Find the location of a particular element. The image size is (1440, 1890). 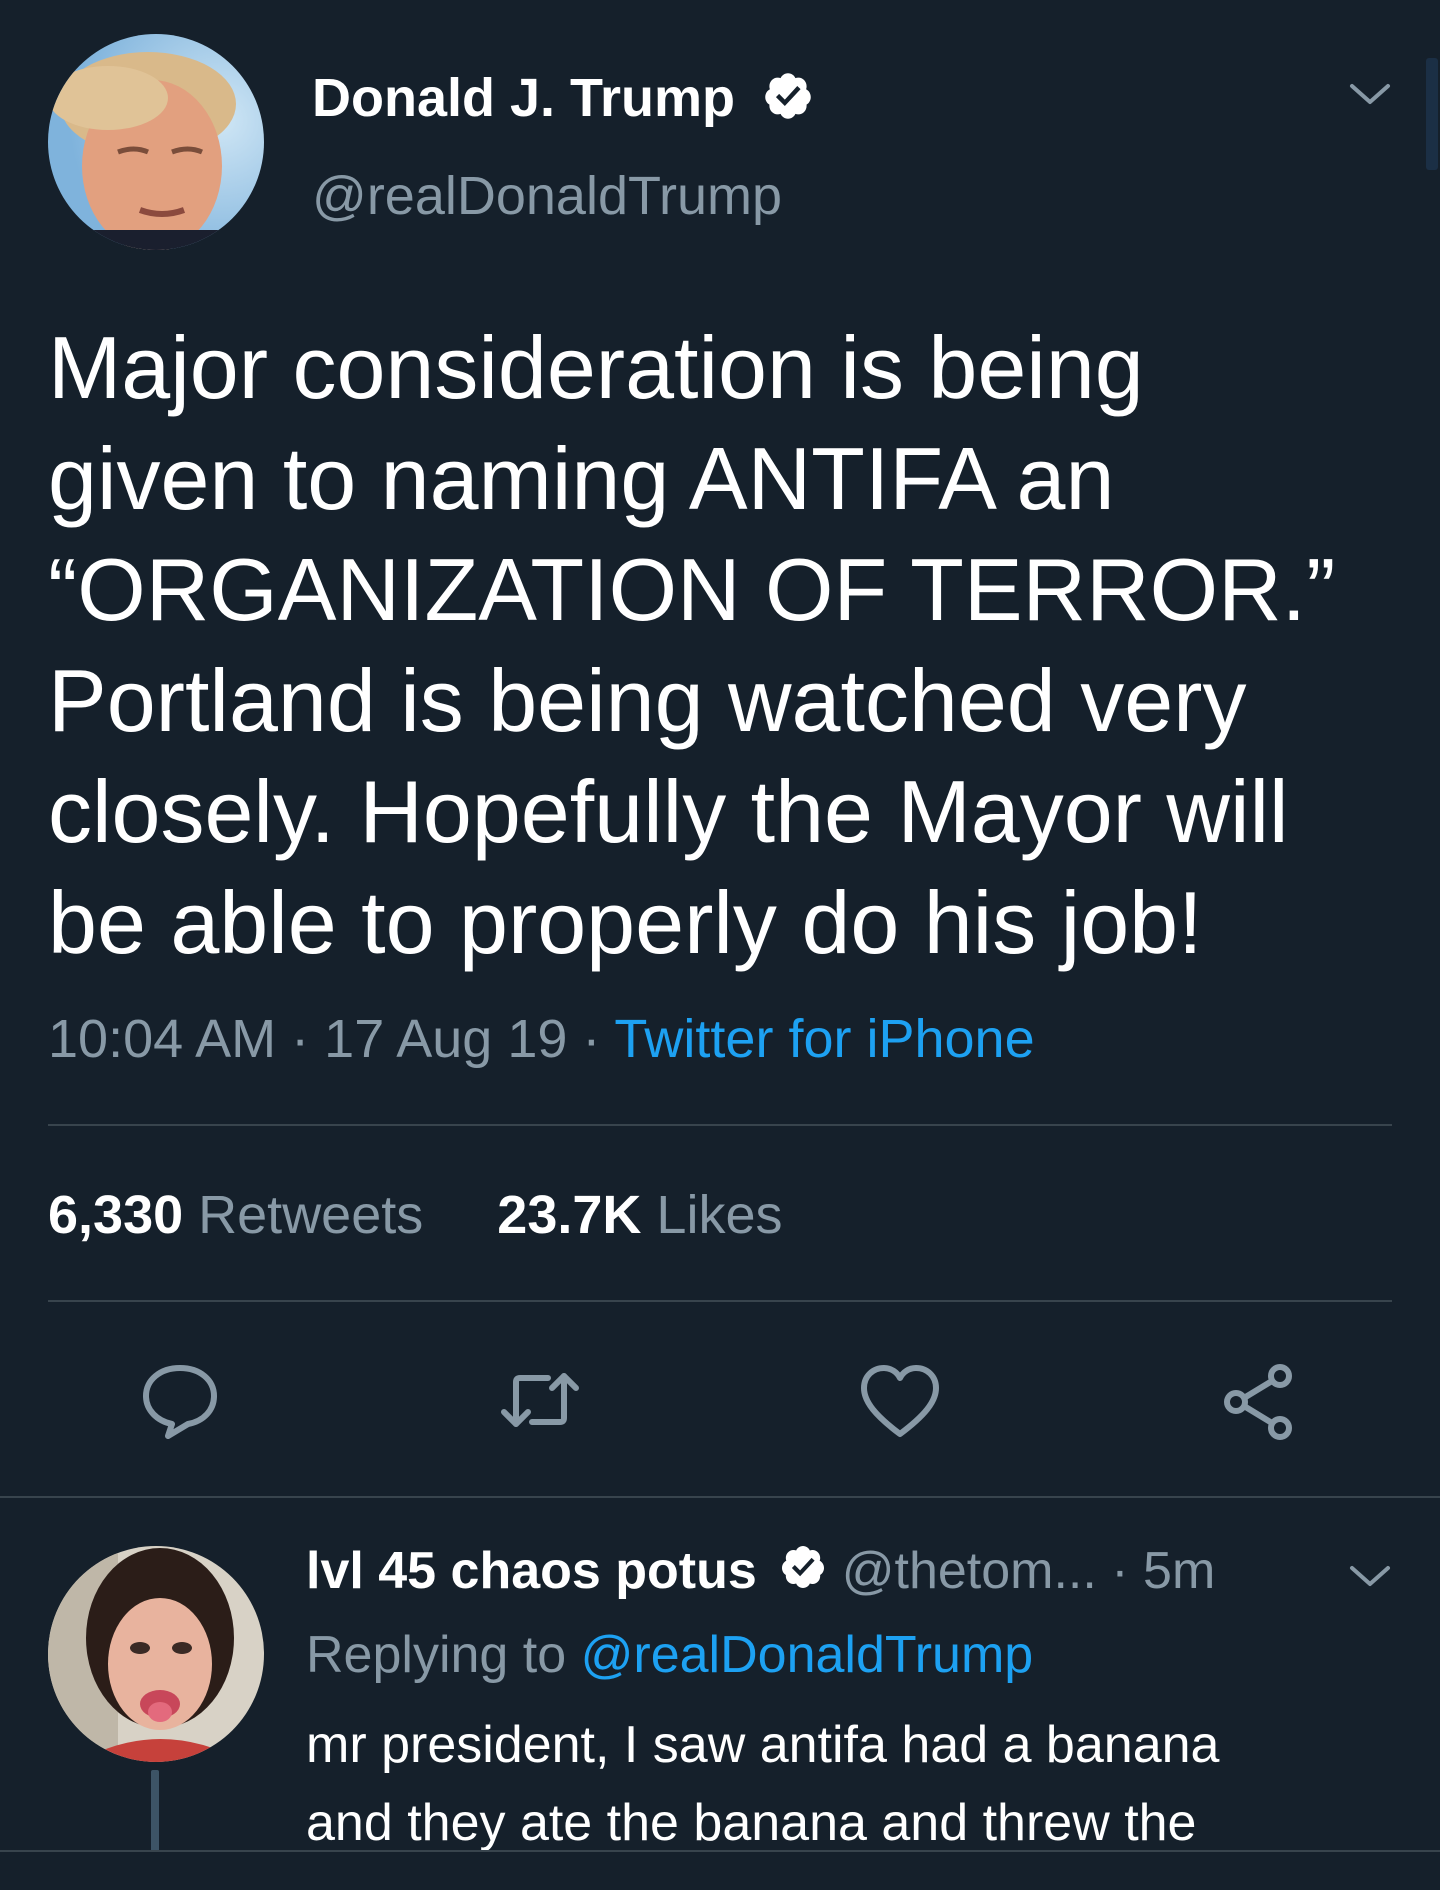

author-name: Donald J. Trump is located at coordinates (563, 101).